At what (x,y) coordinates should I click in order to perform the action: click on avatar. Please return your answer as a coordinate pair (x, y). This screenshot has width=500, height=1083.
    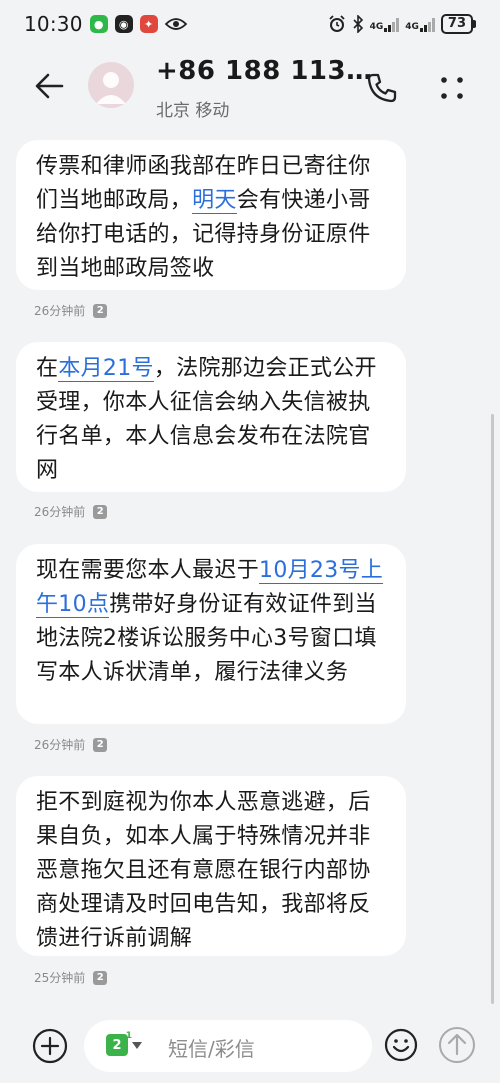
    Looking at the image, I should click on (111, 85).